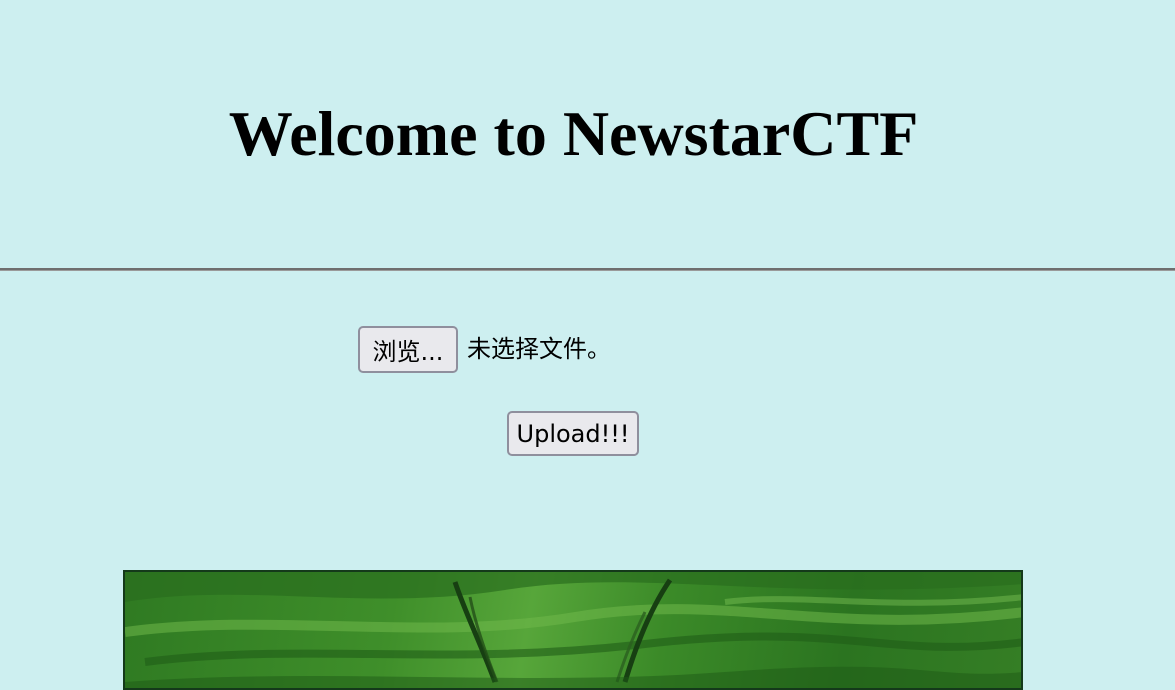 The image size is (1175, 690). Describe the element at coordinates (539, 348) in the screenshot. I see `file-status-text: 未选择文件。` at that location.